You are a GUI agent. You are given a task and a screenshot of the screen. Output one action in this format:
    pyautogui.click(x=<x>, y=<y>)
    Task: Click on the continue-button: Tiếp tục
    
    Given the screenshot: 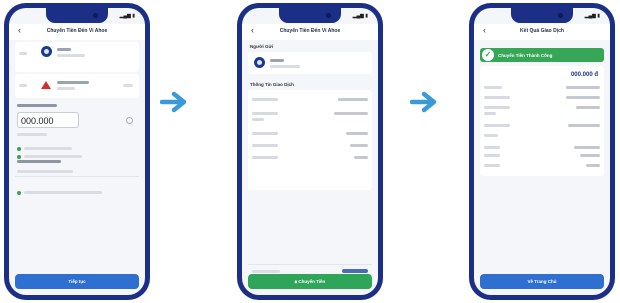 What is the action you would take?
    pyautogui.click(x=77, y=281)
    